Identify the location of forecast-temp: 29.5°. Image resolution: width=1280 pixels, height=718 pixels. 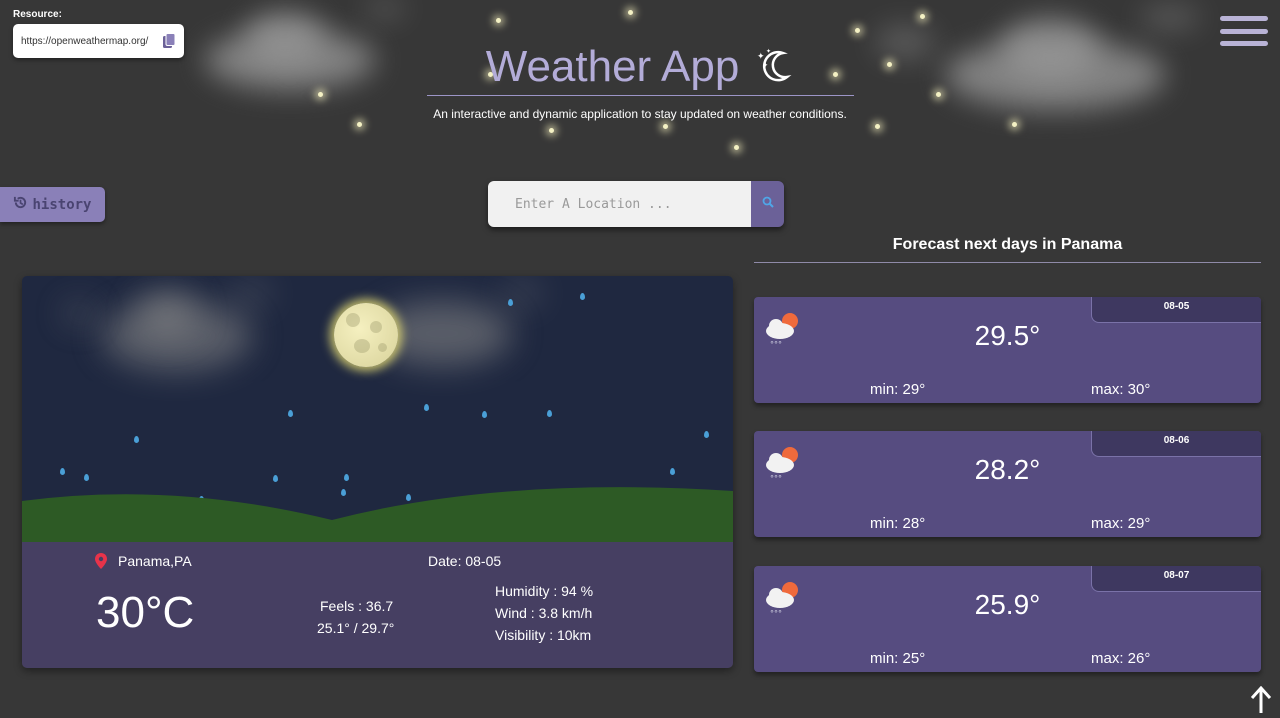
(1007, 335).